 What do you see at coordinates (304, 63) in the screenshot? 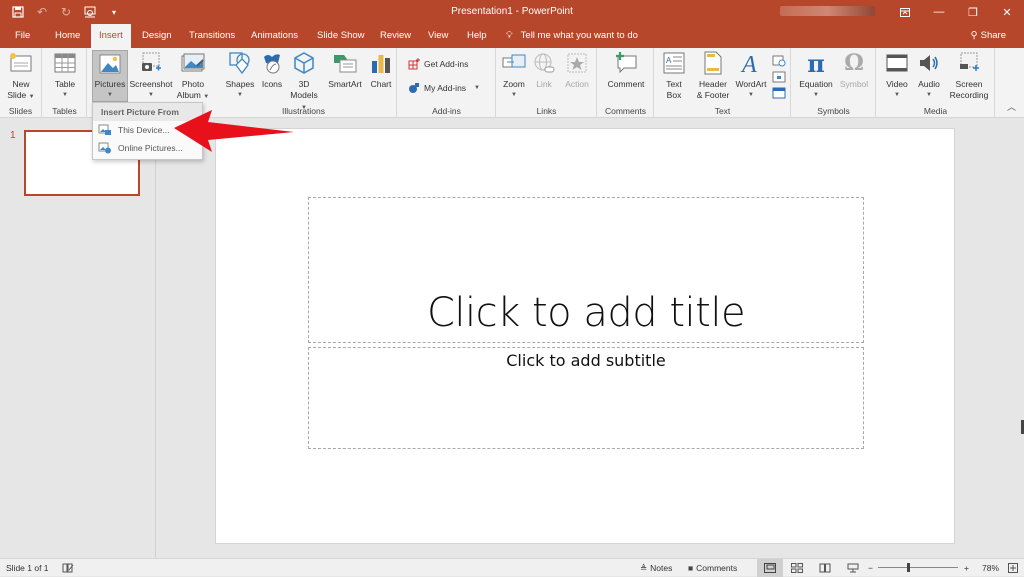
I see `cube-icon` at bounding box center [304, 63].